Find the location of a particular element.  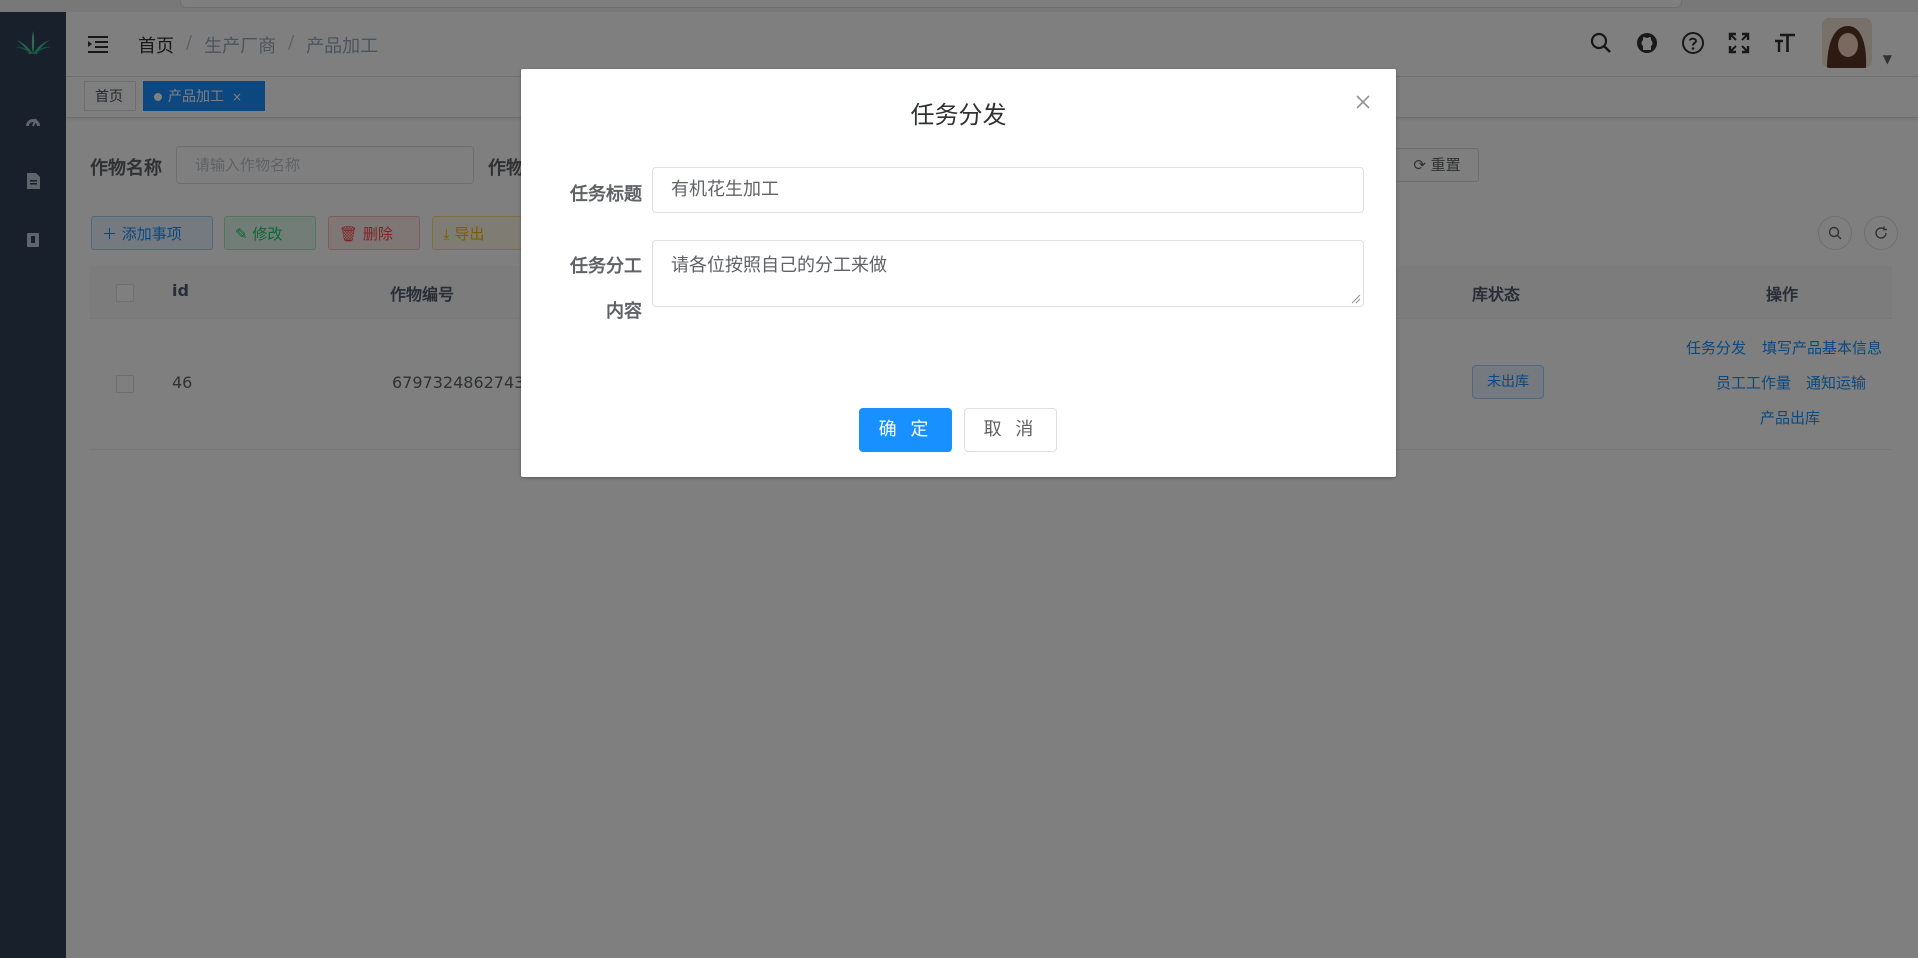

resize-handle-icon is located at coordinates (1356, 299).